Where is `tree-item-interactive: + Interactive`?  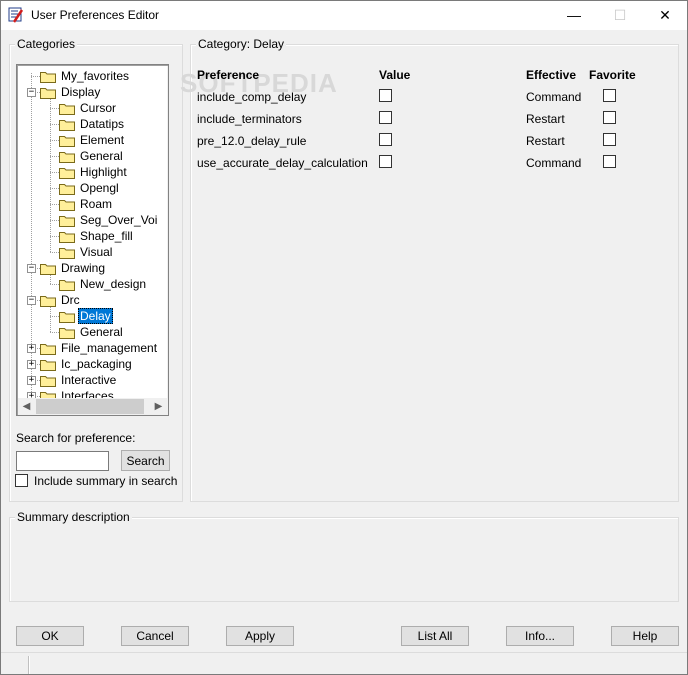
tree-item-interactive: + Interactive is located at coordinates (92, 380).